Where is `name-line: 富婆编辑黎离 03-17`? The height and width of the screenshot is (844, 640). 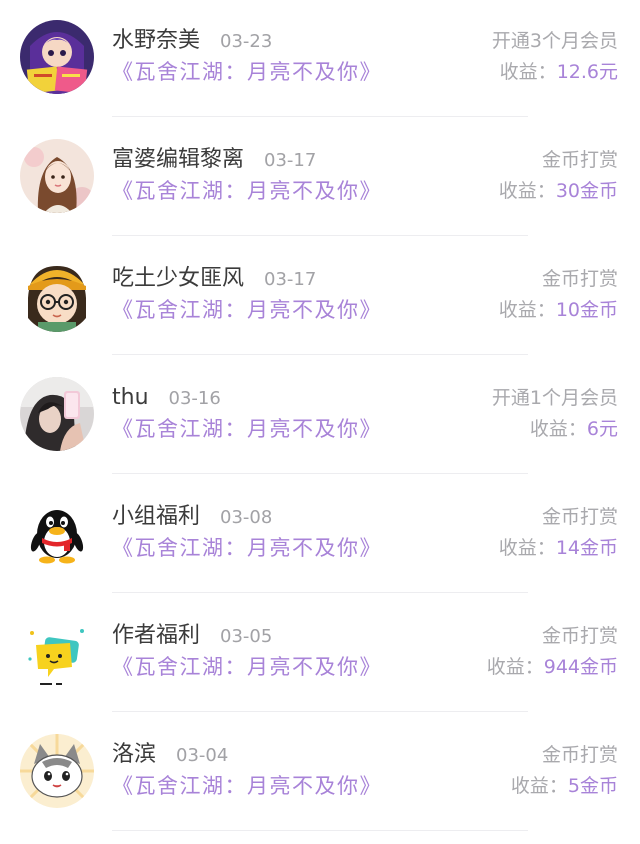 name-line: 富婆编辑黎离 03-17 is located at coordinates (214, 160).